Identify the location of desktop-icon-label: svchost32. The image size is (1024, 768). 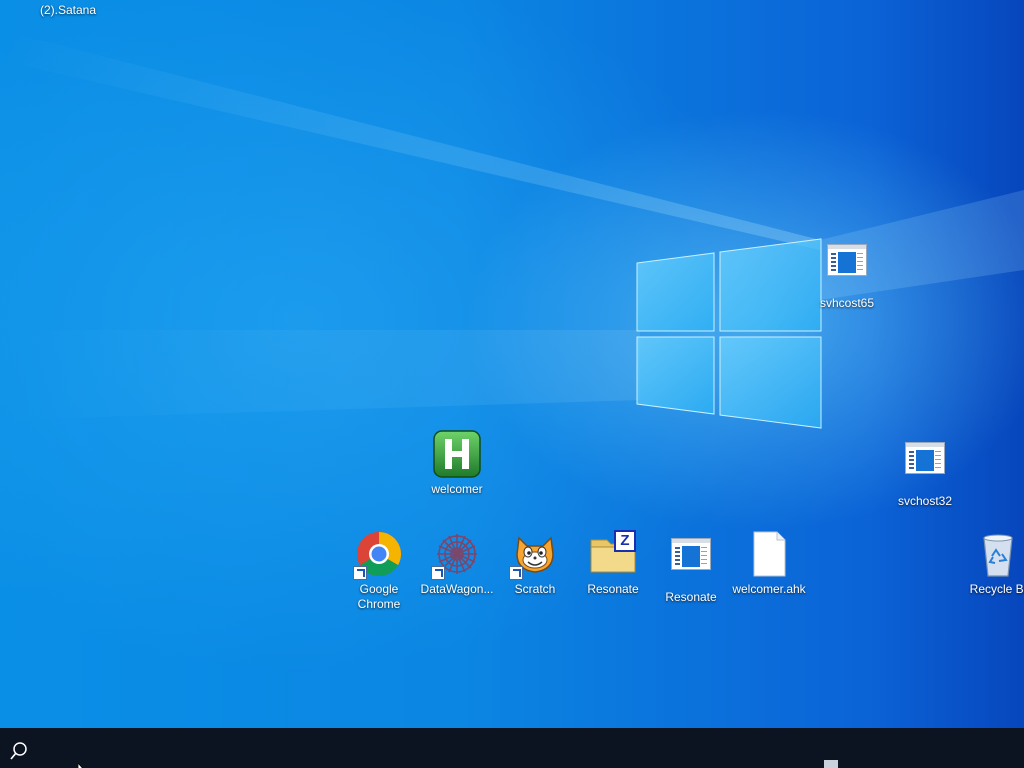
(925, 501).